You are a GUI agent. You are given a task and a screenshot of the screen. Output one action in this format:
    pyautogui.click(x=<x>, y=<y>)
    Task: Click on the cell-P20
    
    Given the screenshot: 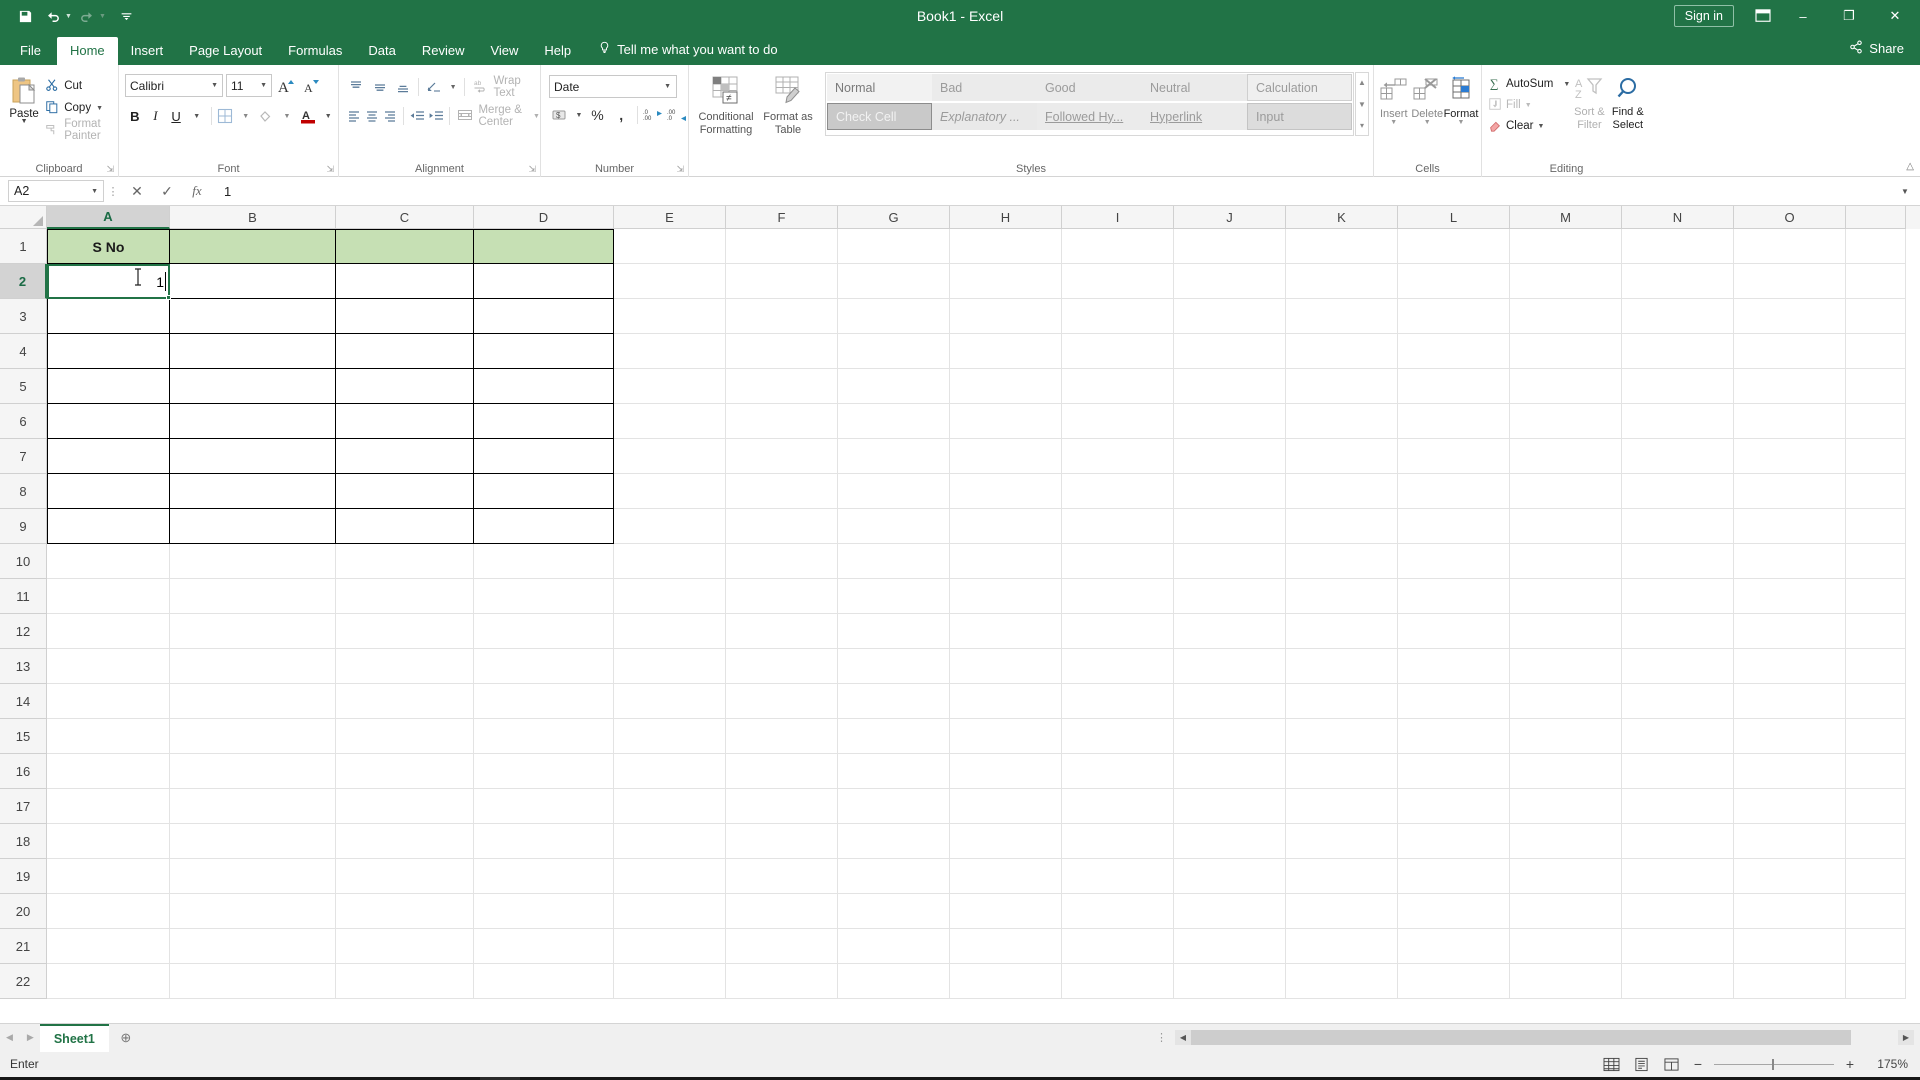 What is the action you would take?
    pyautogui.click(x=1876, y=911)
    